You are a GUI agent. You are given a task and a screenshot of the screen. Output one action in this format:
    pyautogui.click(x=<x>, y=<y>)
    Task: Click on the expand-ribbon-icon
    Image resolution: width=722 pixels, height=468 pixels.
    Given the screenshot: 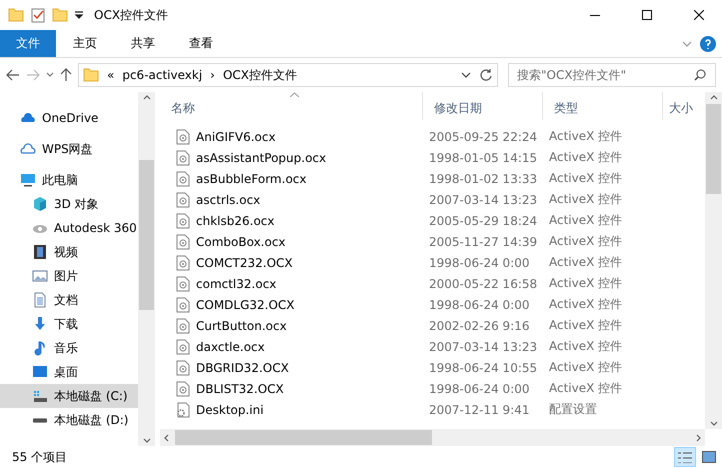 What is the action you would take?
    pyautogui.click(x=687, y=43)
    